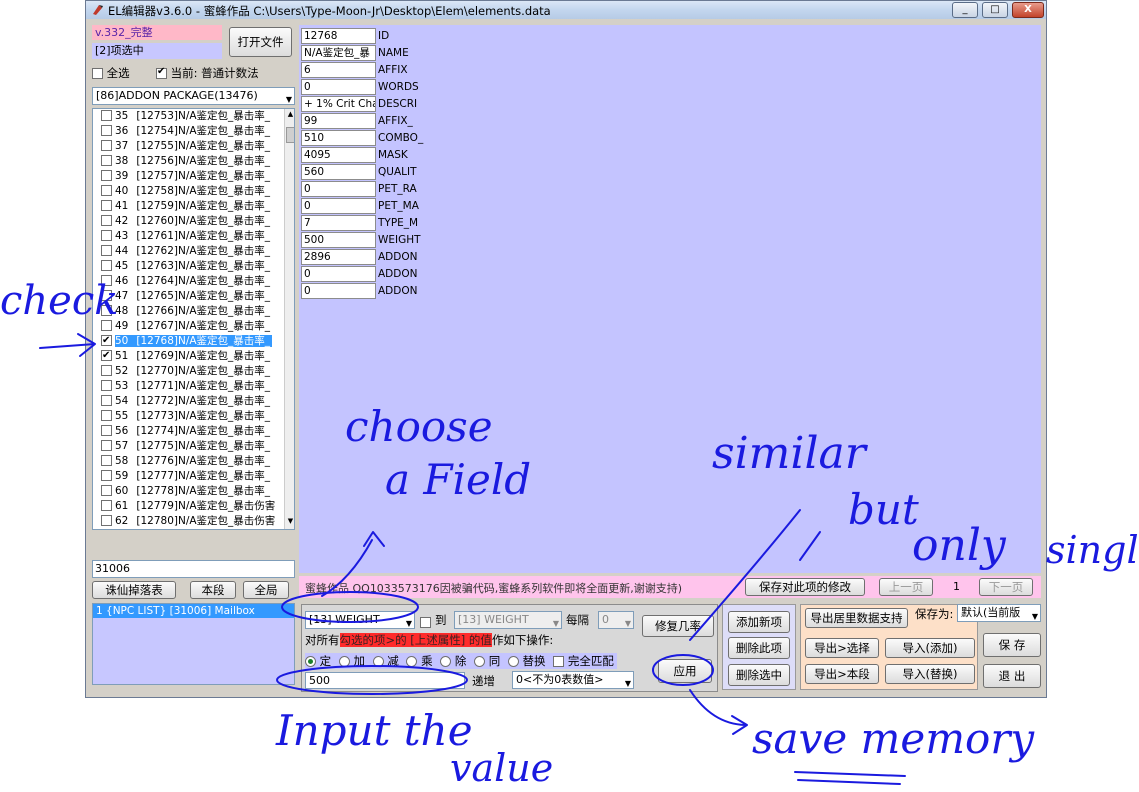 The height and width of the screenshot is (792, 1139). Describe the element at coordinates (193, 371) in the screenshot. I see `list-item: 52 [12770]N/A鉴定包_暴击率_` at that location.